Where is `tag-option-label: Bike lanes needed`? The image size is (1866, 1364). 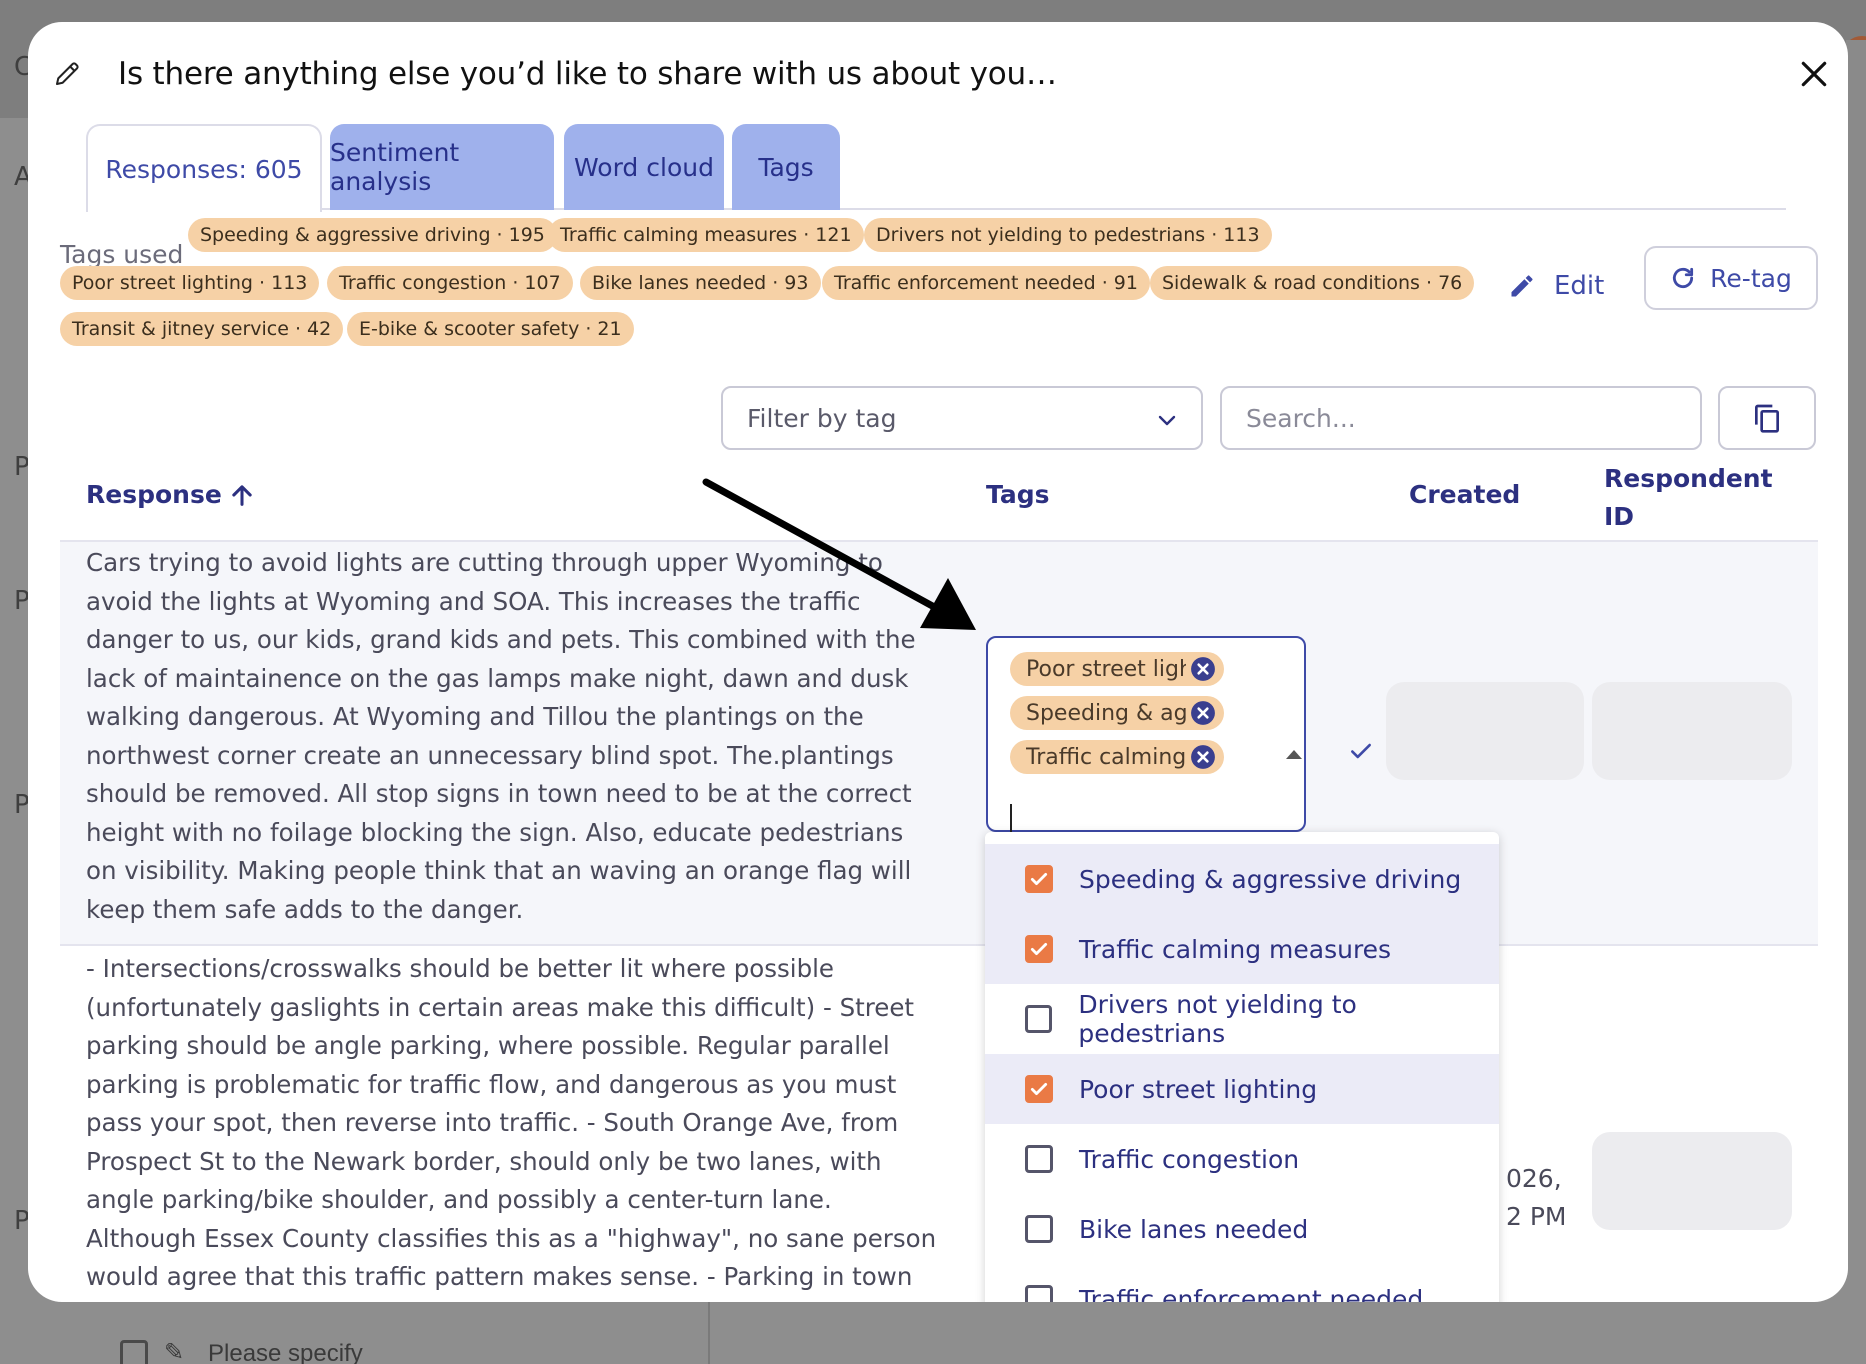
tag-option-label: Bike lanes needed is located at coordinates (1194, 1229).